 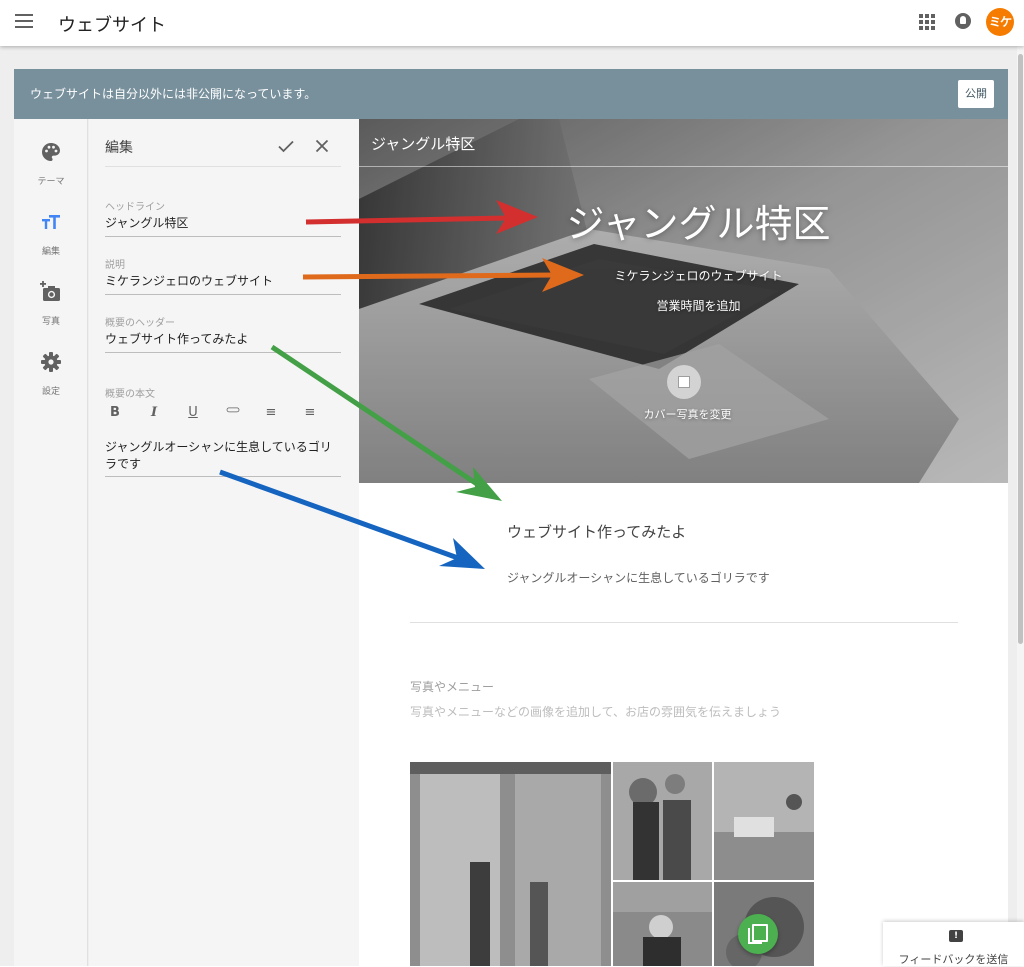 What do you see at coordinates (223, 225) in the screenshot?
I see `headline-field: ジャングル特区` at bounding box center [223, 225].